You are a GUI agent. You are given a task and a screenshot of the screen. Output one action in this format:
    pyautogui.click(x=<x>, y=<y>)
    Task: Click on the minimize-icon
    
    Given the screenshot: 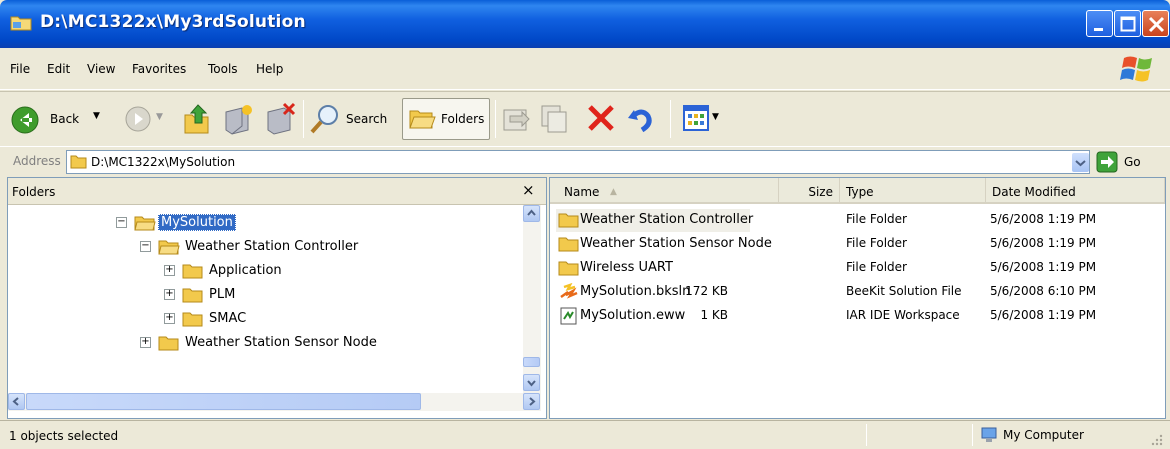 What is the action you would take?
    pyautogui.click(x=1098, y=29)
    